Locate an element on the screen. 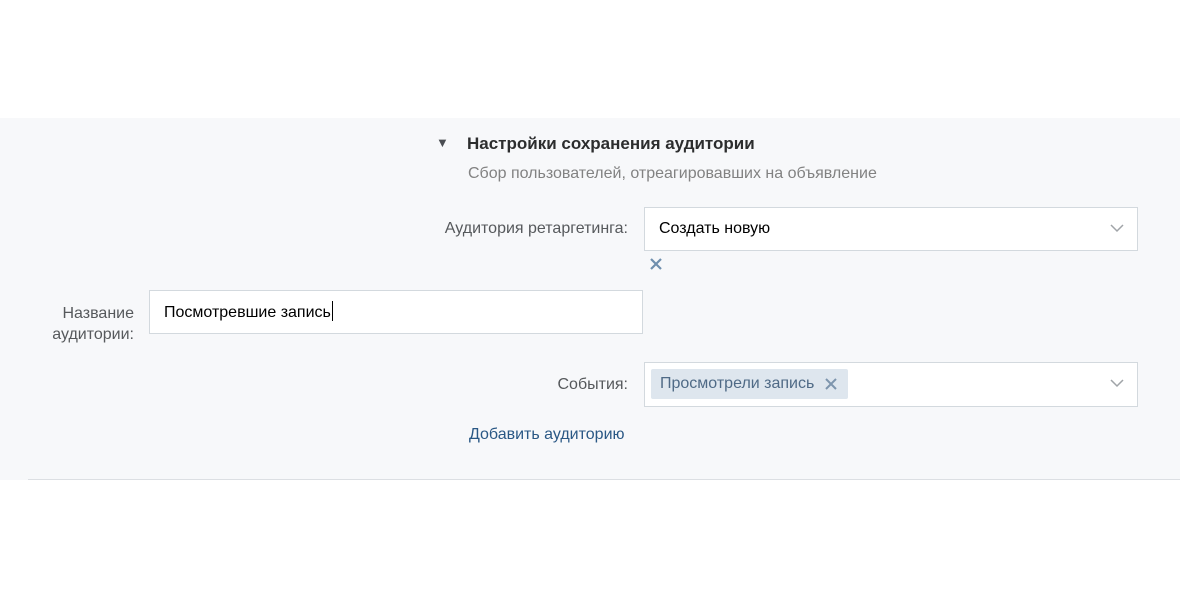 The image size is (1180, 600). events-label: События: is located at coordinates (593, 384).